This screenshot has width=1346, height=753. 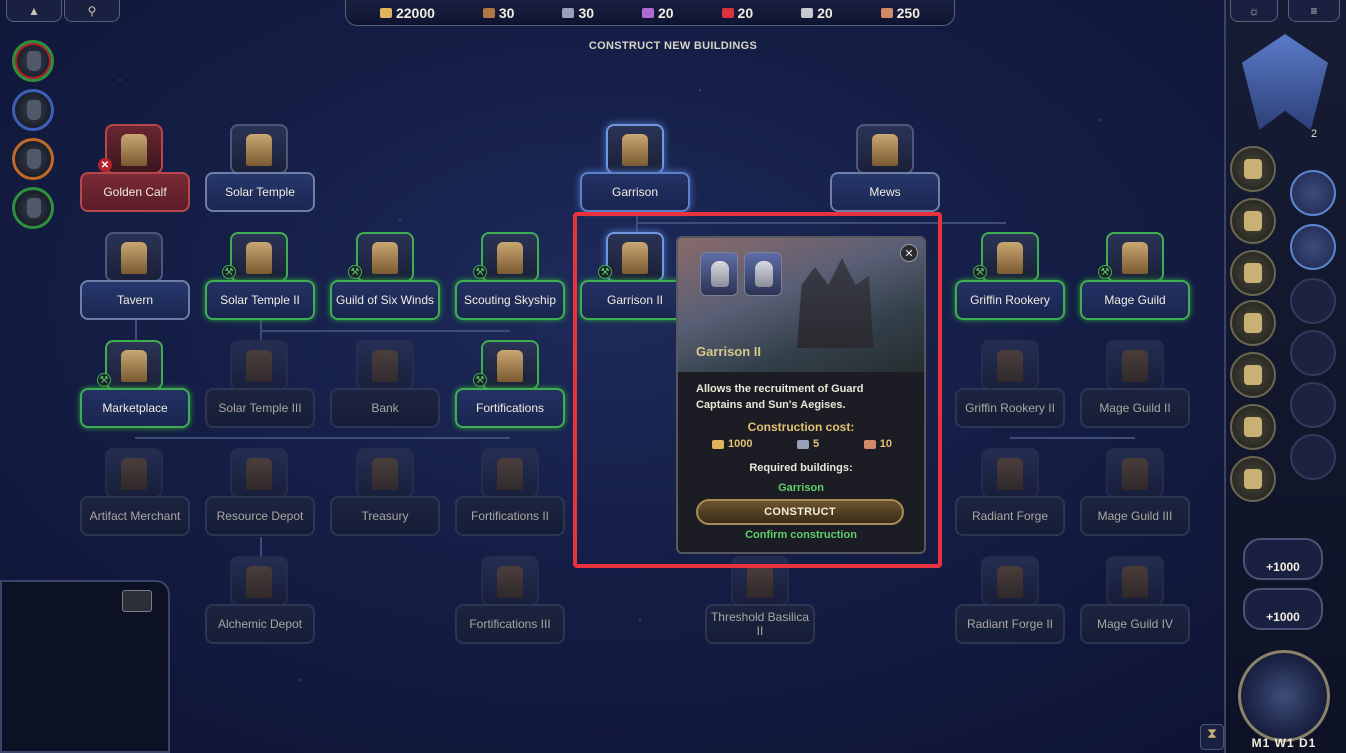 What do you see at coordinates (1253, 427) in the screenshot?
I see `alchemy-button` at bounding box center [1253, 427].